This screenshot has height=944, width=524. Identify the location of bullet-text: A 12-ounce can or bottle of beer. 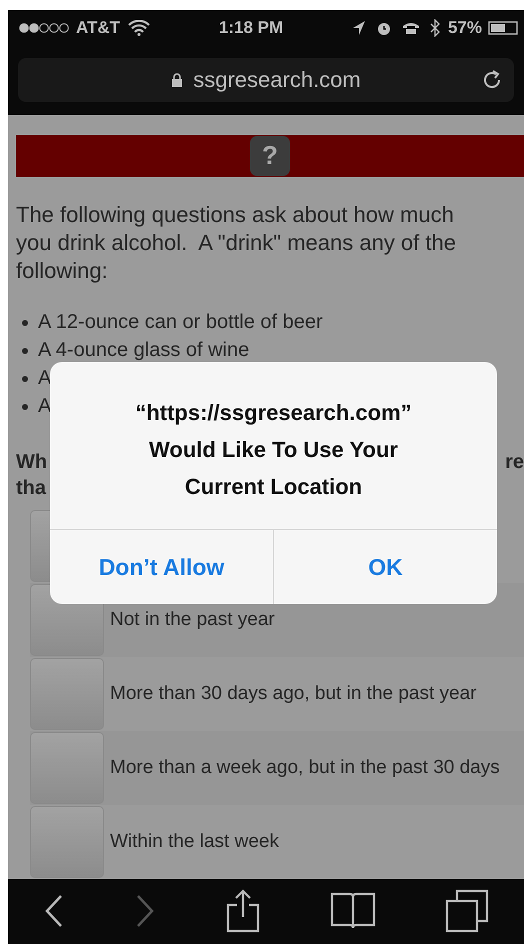
(180, 322).